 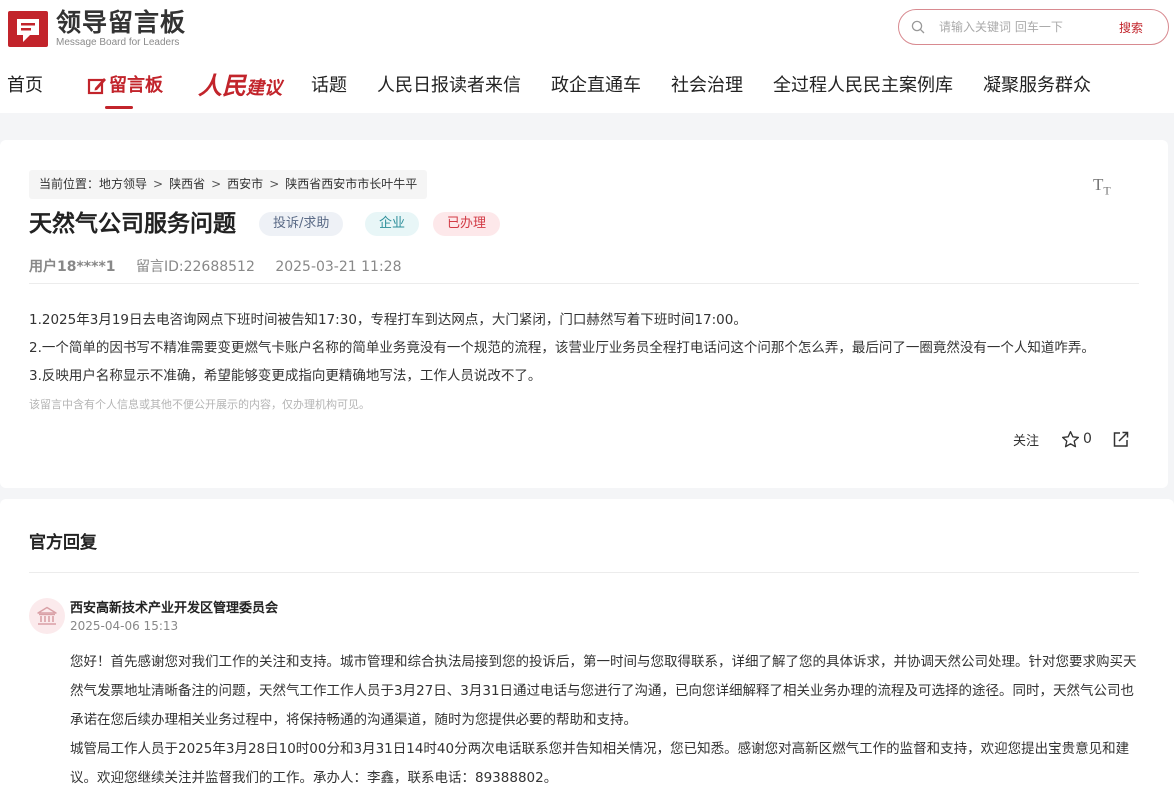 What do you see at coordinates (174, 608) in the screenshot?
I see `reply-org-name: 西安高新技术产业开发区管理委员会` at bounding box center [174, 608].